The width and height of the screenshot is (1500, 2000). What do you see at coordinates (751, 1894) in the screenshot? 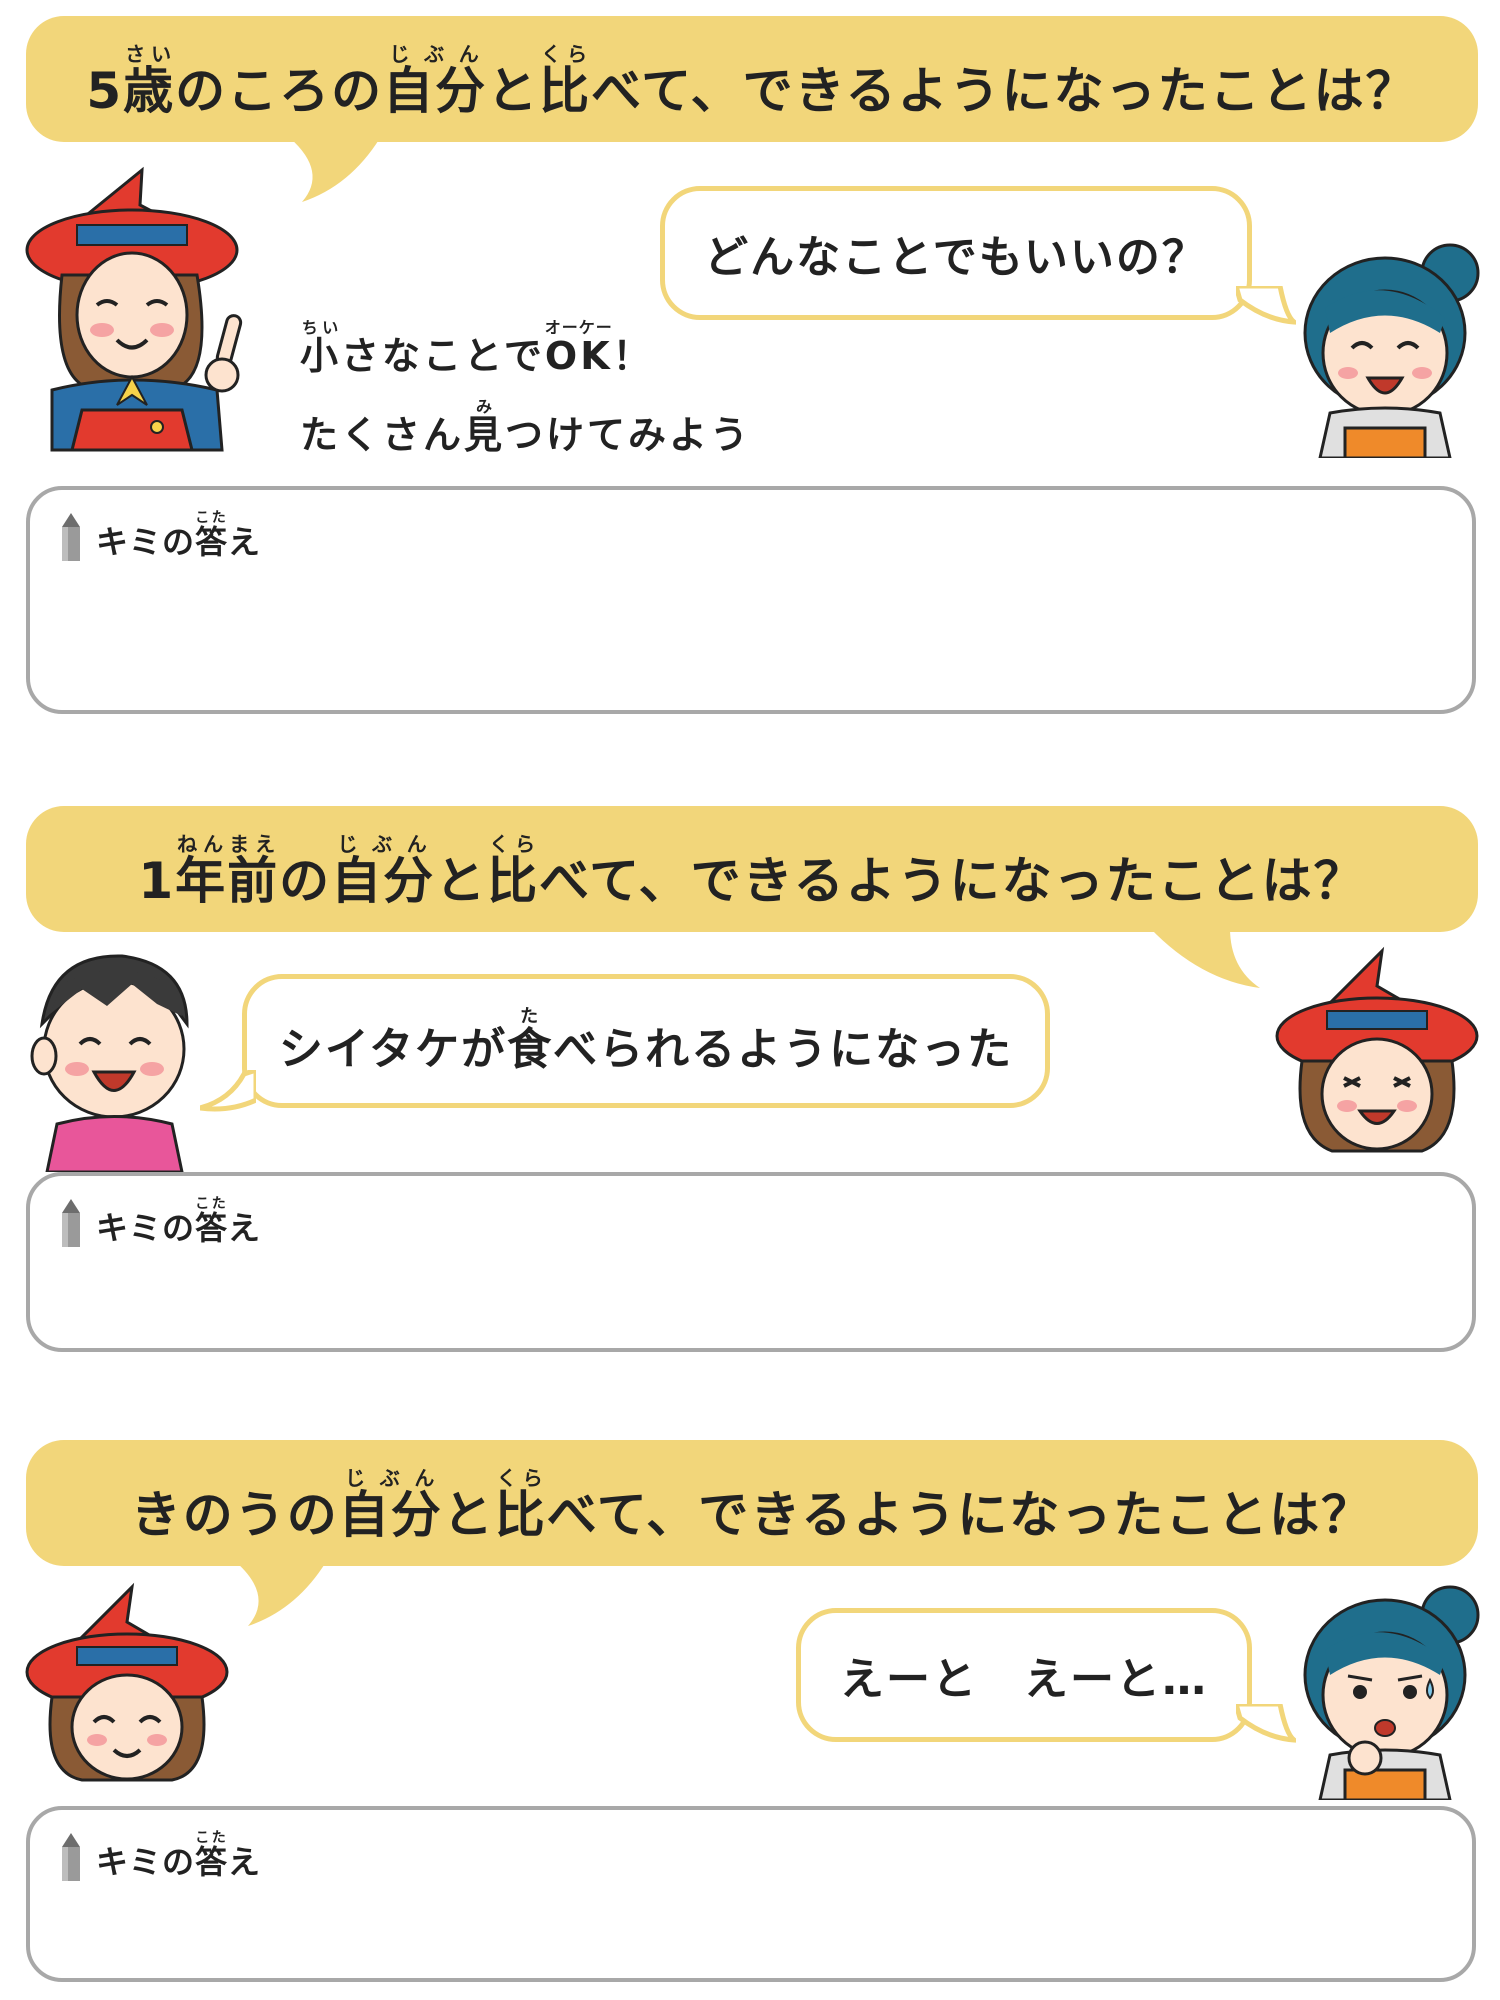
I see `answer-box: キミの答こたえ` at bounding box center [751, 1894].